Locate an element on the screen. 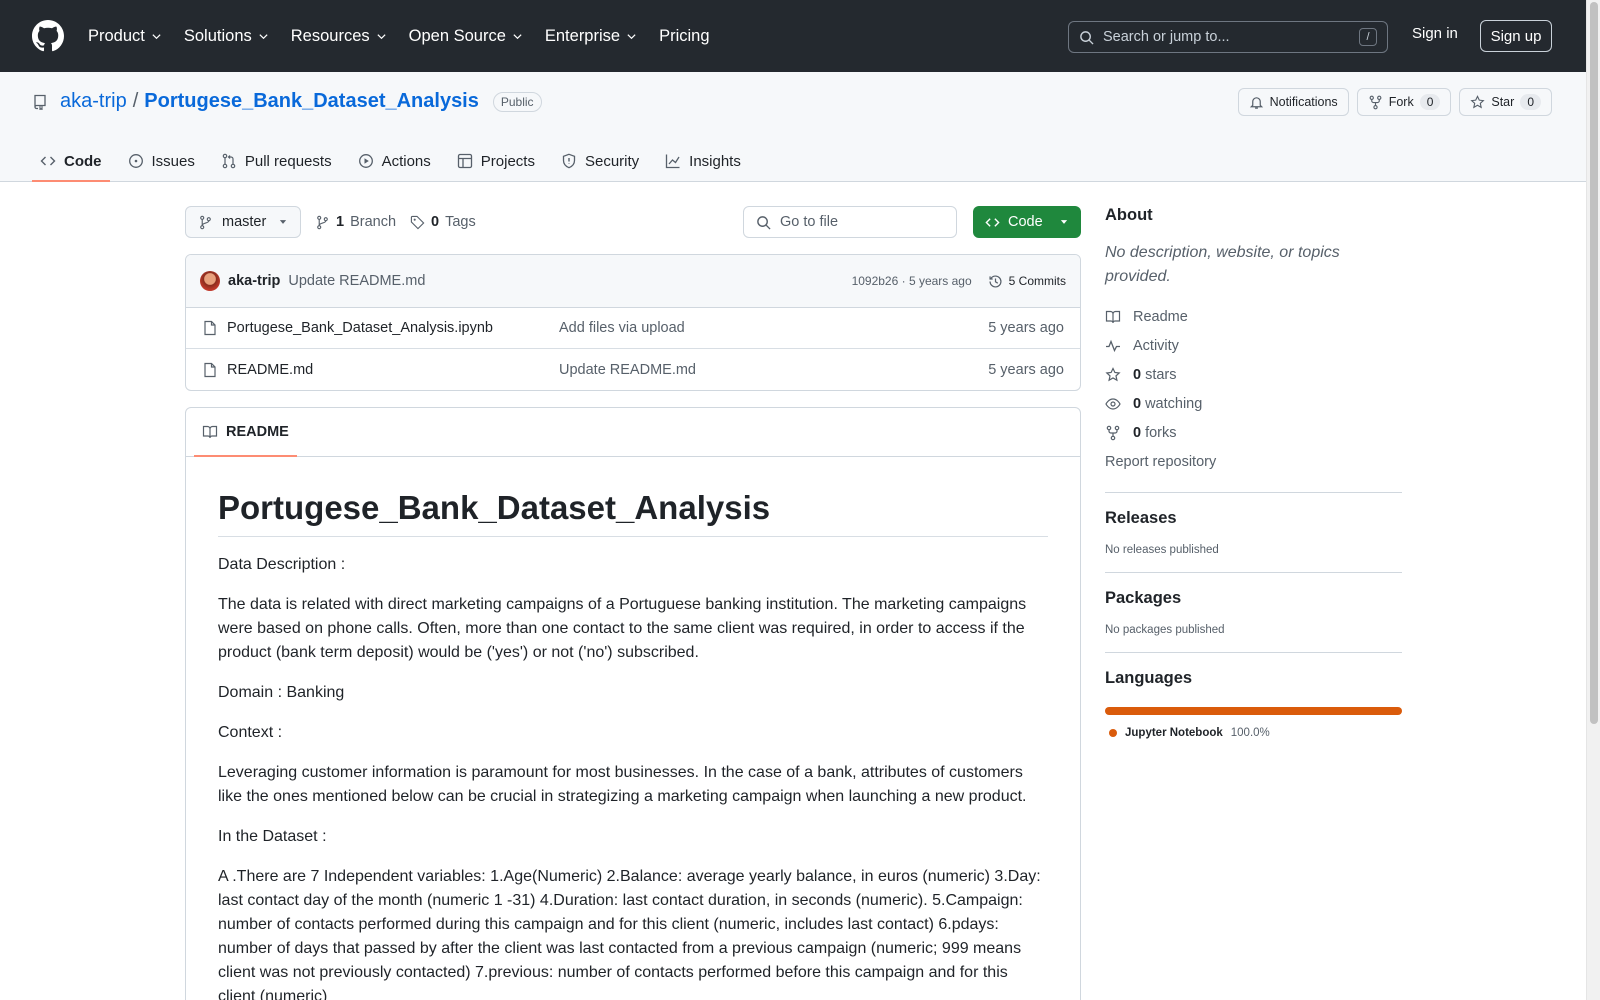 Image resolution: width=1600 pixels, height=1000 pixels. tab-security: Security is located at coordinates (600, 161).